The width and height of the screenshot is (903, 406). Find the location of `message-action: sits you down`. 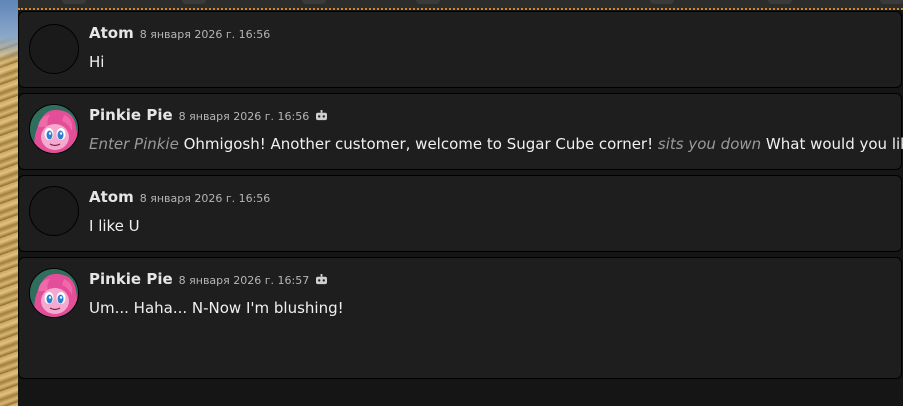

message-action: sits you down is located at coordinates (709, 144).